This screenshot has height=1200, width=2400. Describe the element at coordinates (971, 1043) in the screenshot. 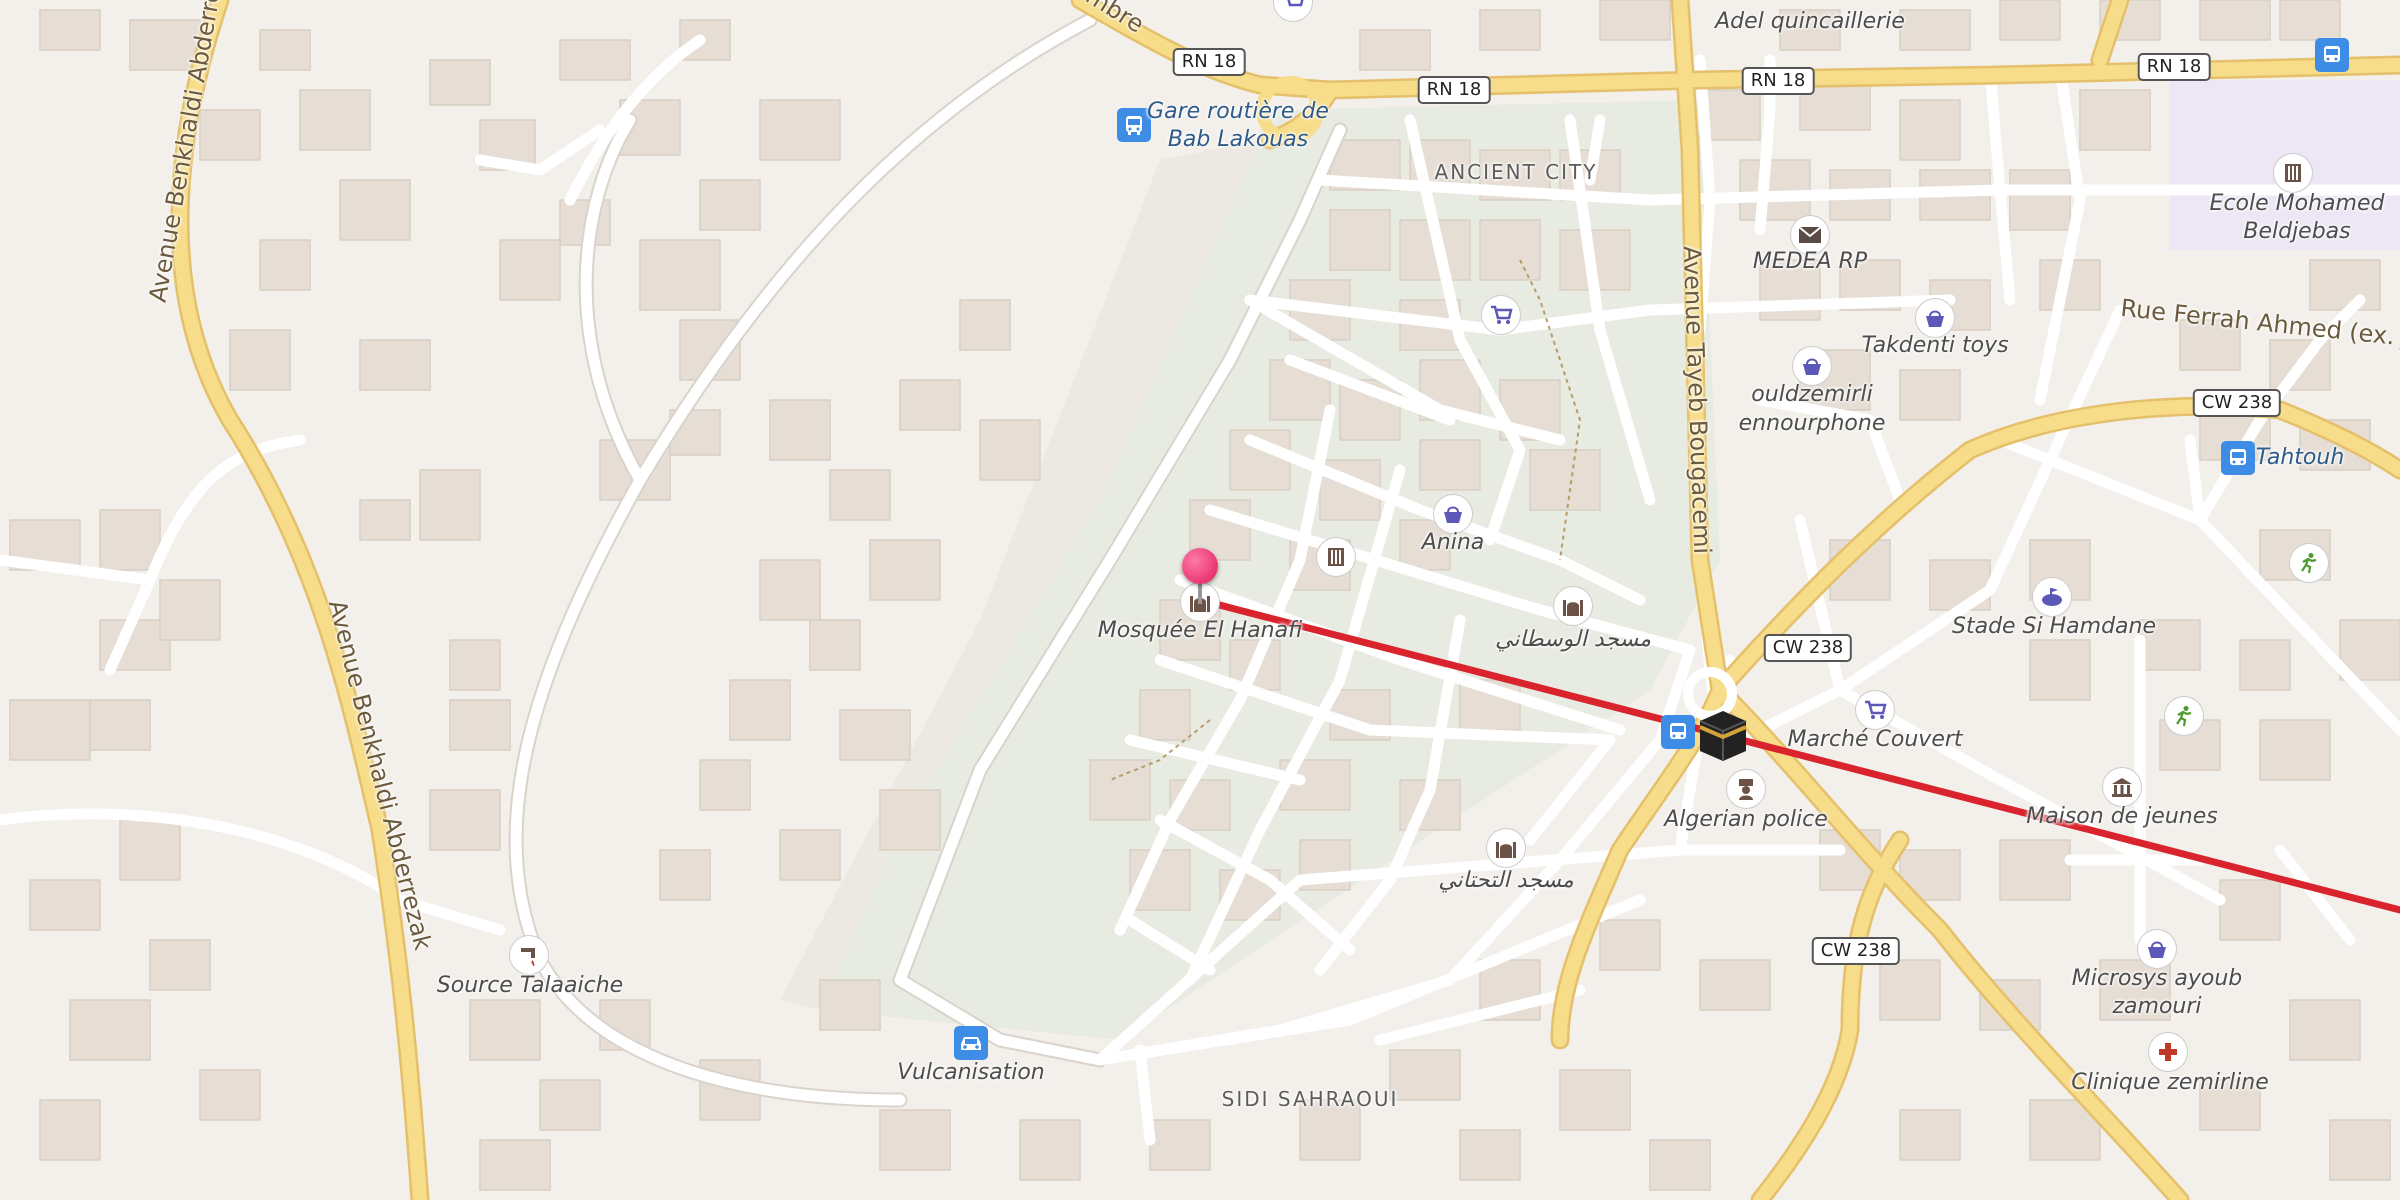

I see `car-repair-icon` at that location.